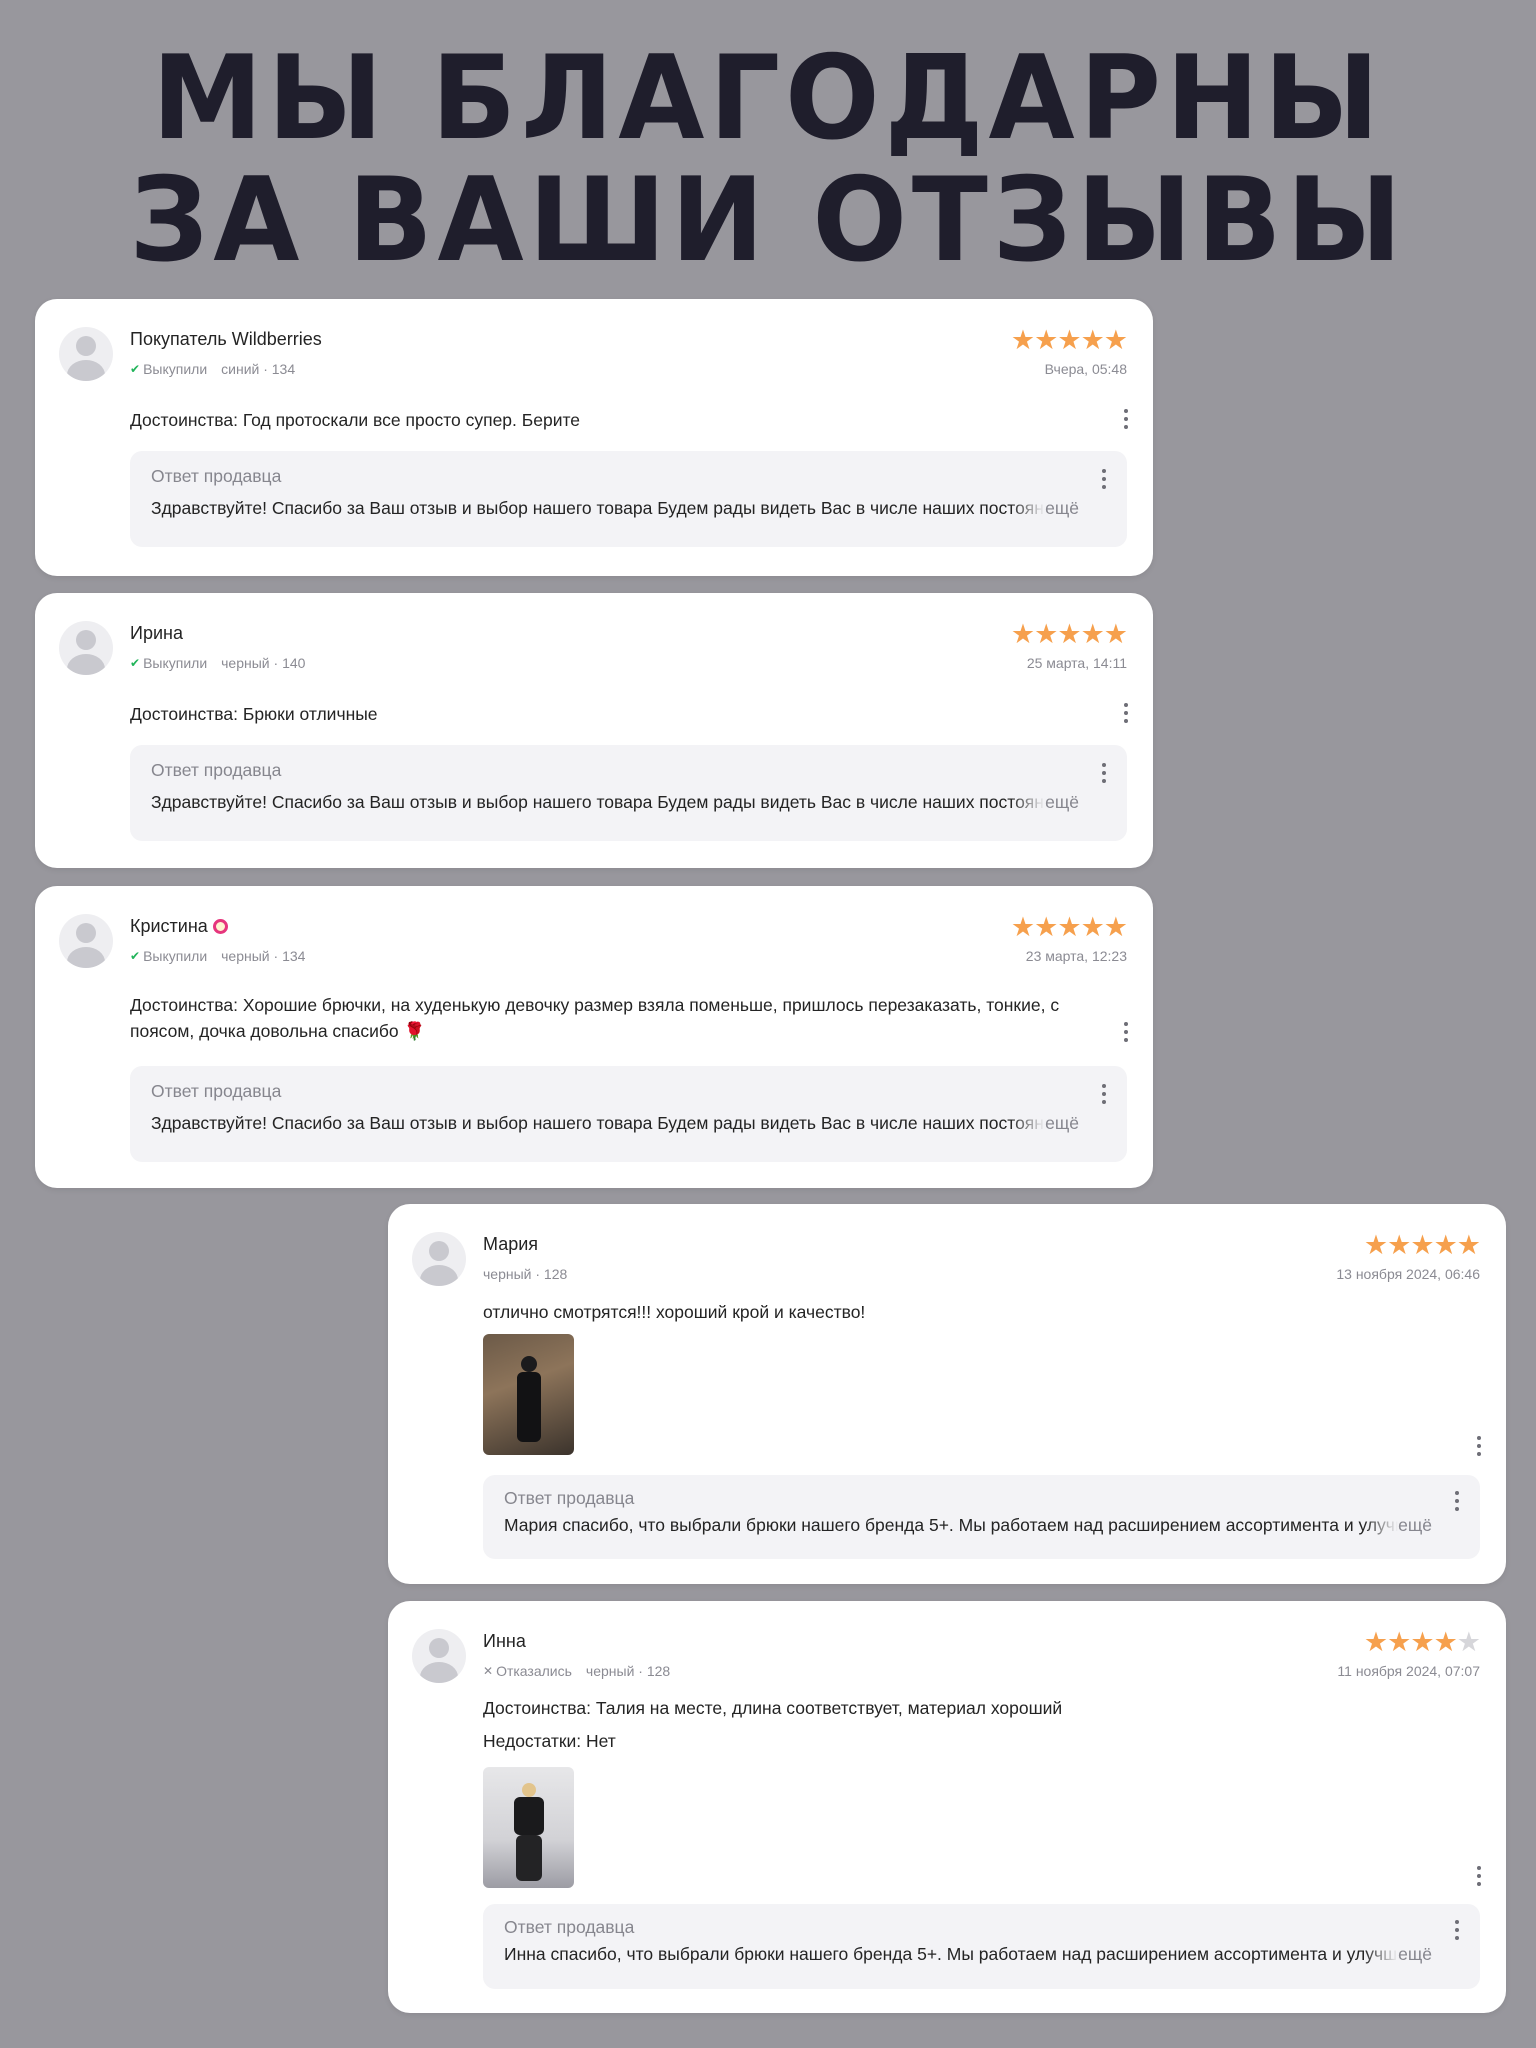 The height and width of the screenshot is (2048, 1536). Describe the element at coordinates (510, 1244) in the screenshot. I see `reviewer-name: Мария` at that location.